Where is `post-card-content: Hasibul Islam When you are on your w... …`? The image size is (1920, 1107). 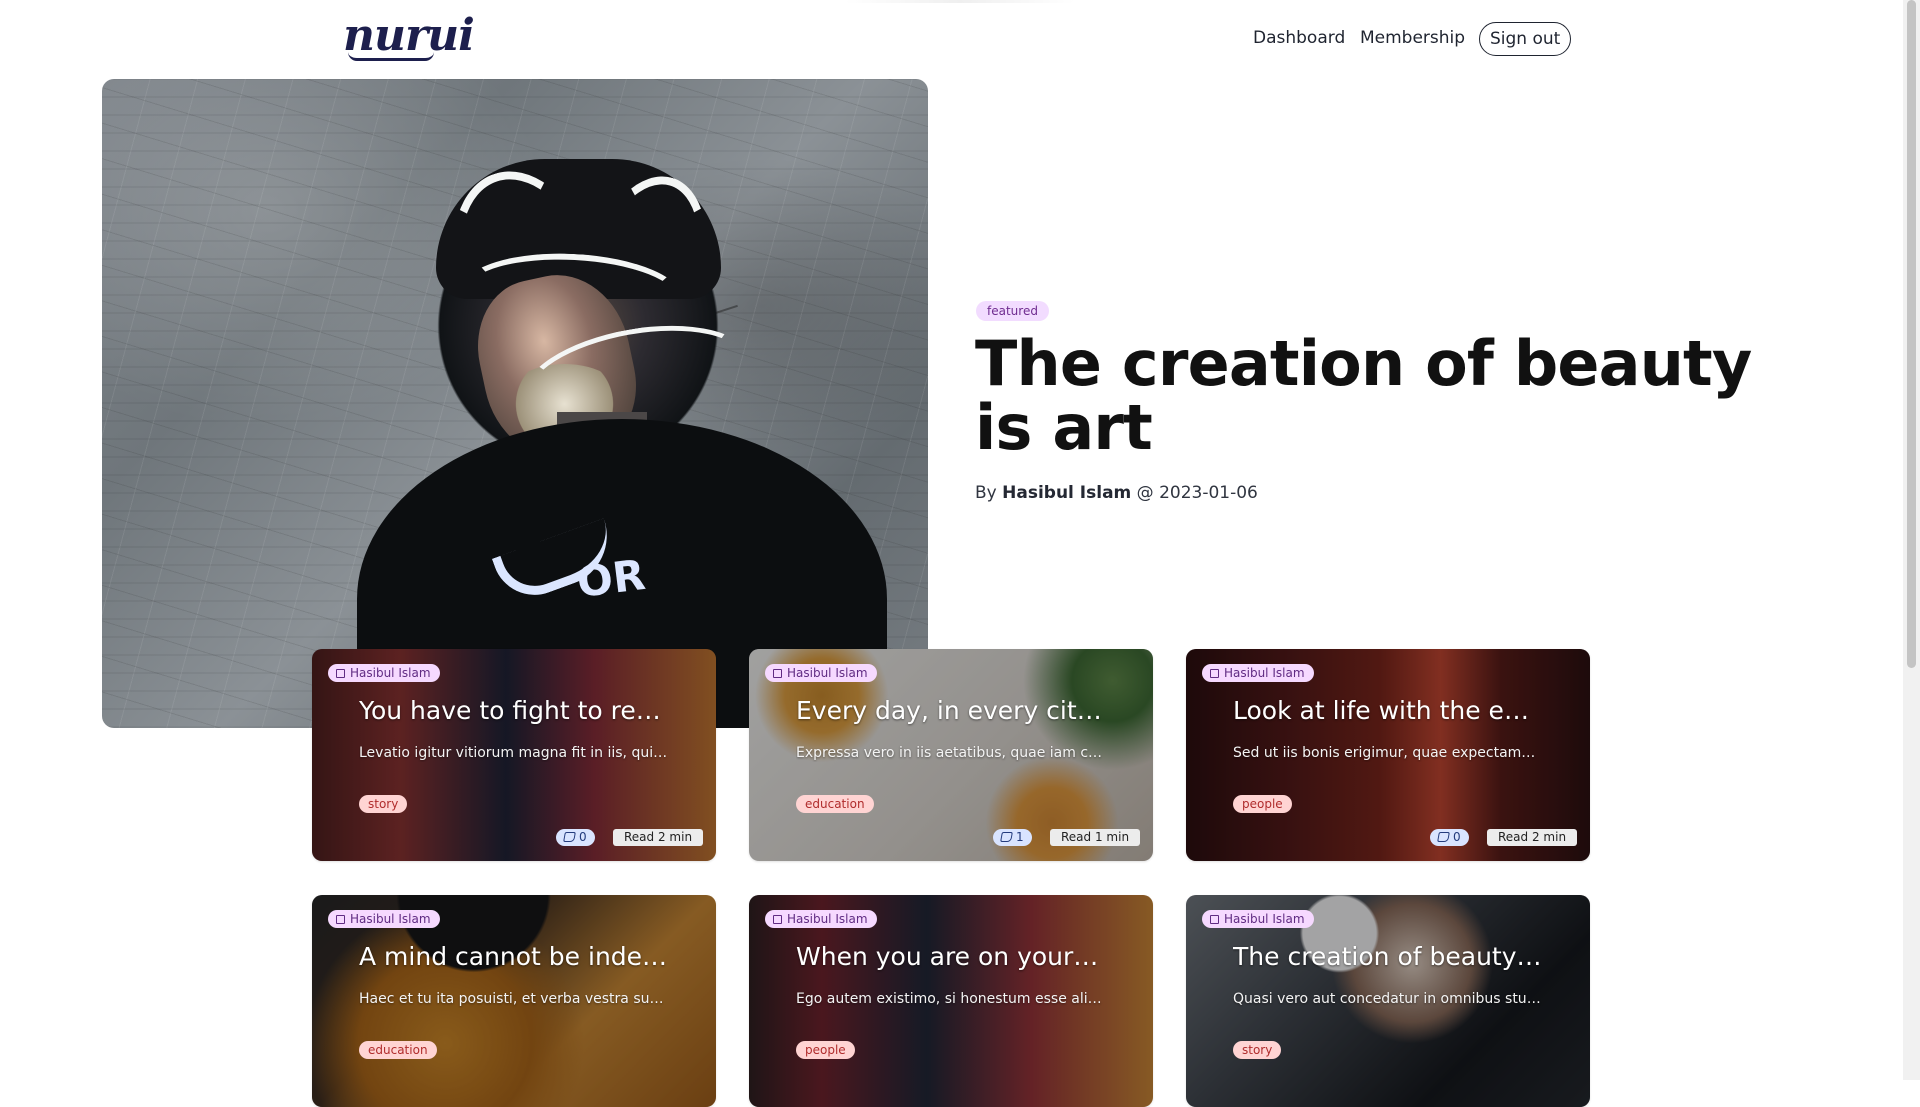
post-card-content: Hasibul Islam When you are on your w... … is located at coordinates (951, 1001).